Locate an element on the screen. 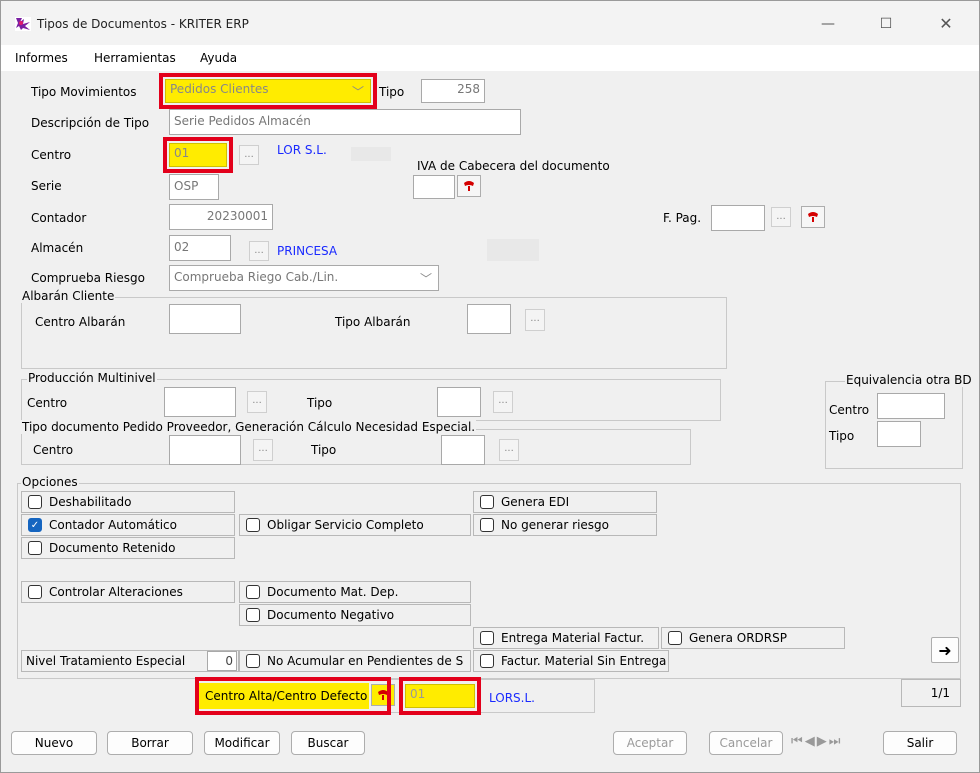  nuevo-button: Nuevo is located at coordinates (54, 743).